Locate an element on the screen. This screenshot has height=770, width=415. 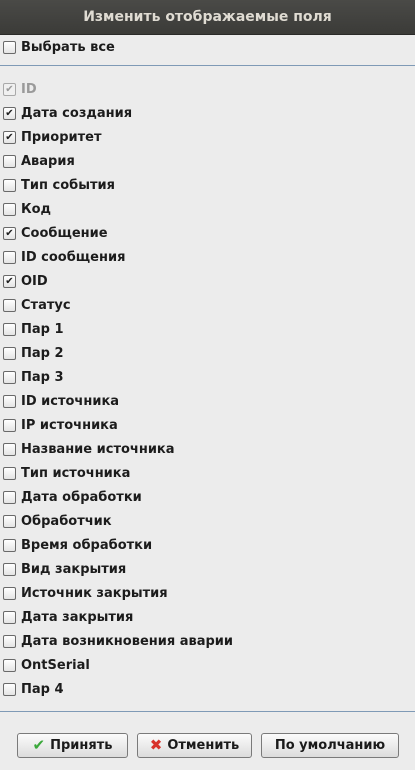
field-checkbox-row: Дата закрытия is located at coordinates (68, 617).